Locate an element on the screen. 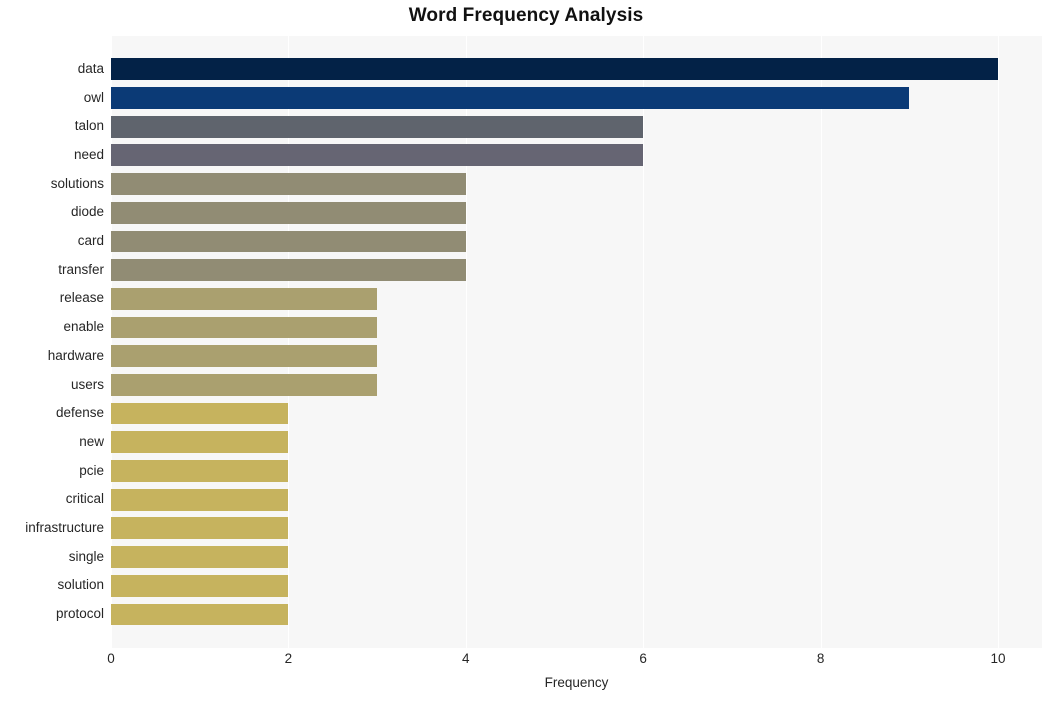  bar-card is located at coordinates (288, 241).